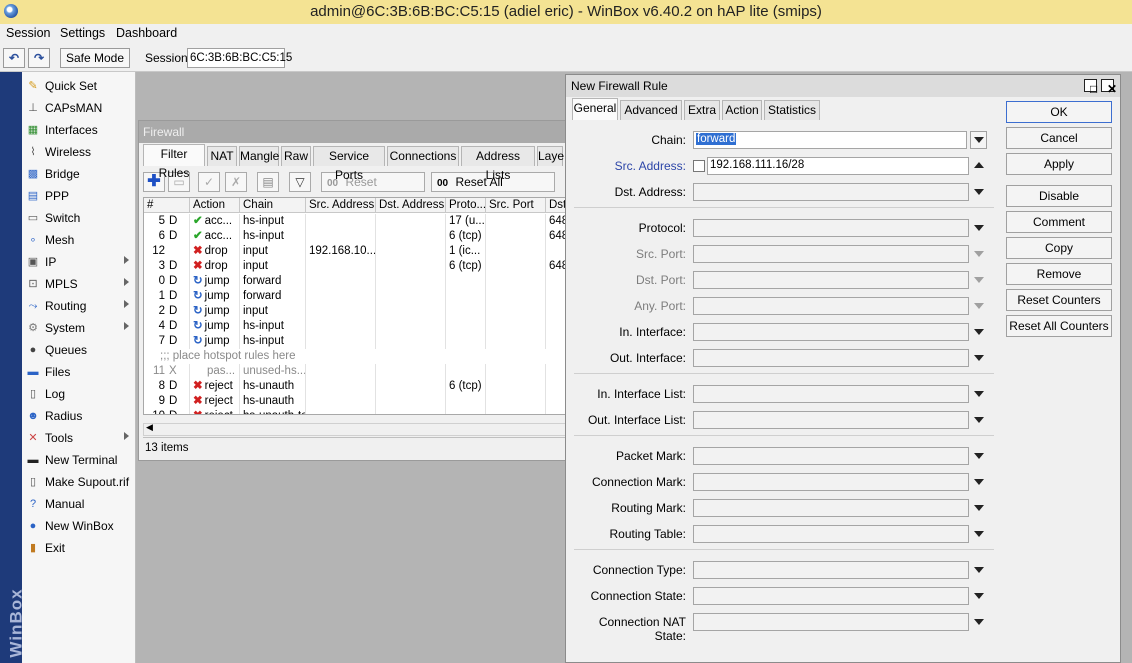 This screenshot has height=663, width=1132. I want to click on tab-address-lists: Address Lists, so click(498, 164).